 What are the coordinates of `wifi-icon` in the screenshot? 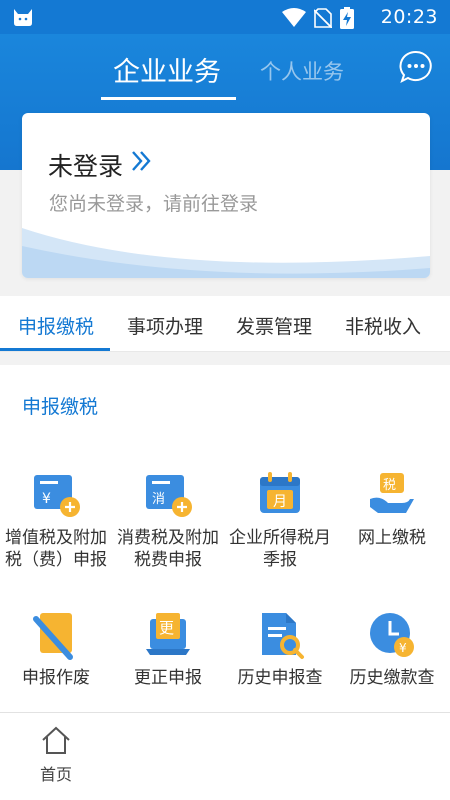 It's located at (294, 17).